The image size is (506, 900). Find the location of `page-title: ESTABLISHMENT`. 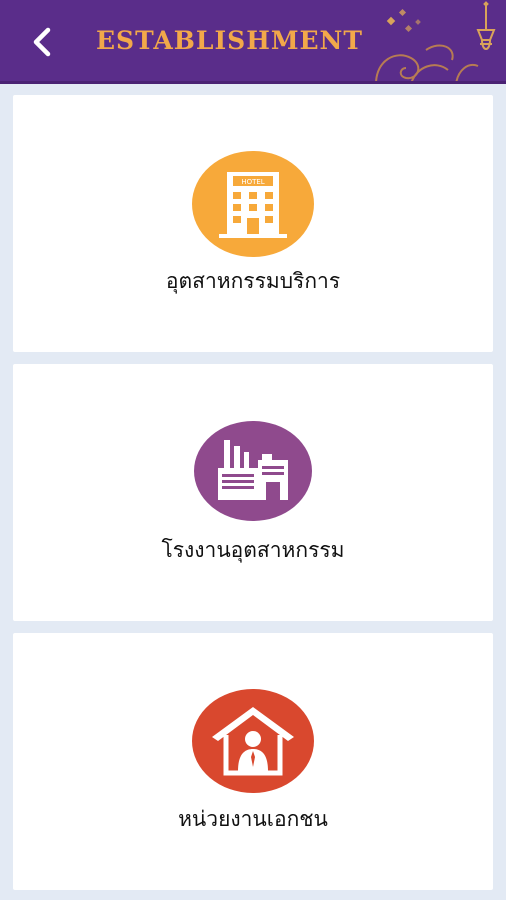

page-title: ESTABLISHMENT is located at coordinates (230, 40).